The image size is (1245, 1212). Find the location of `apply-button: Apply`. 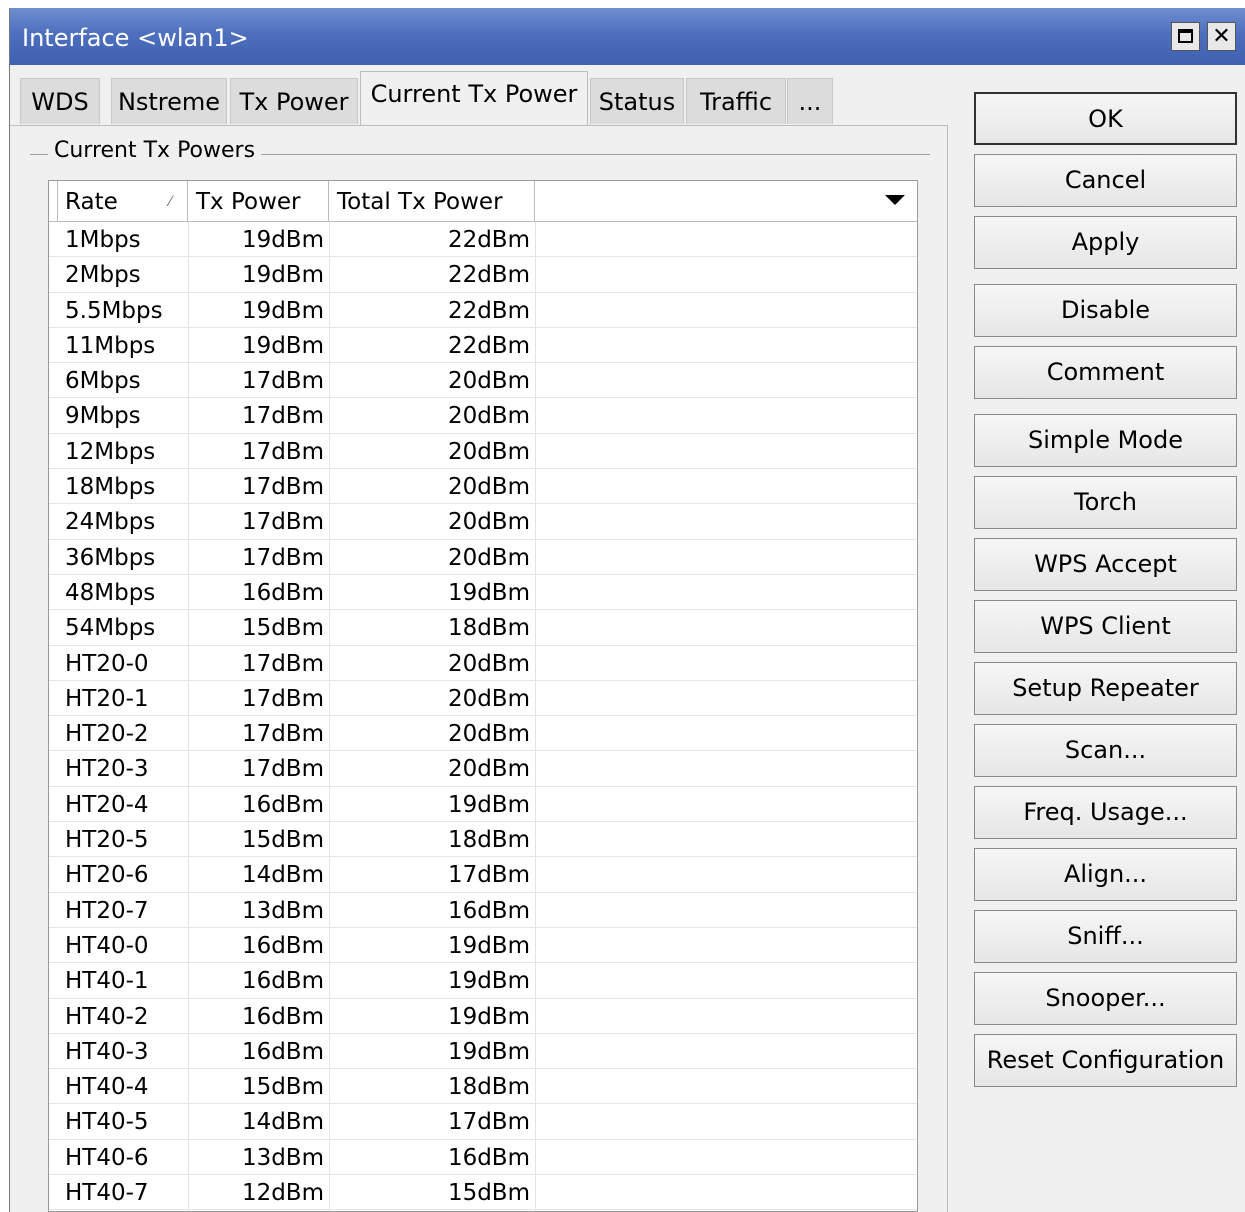

apply-button: Apply is located at coordinates (1105, 242).